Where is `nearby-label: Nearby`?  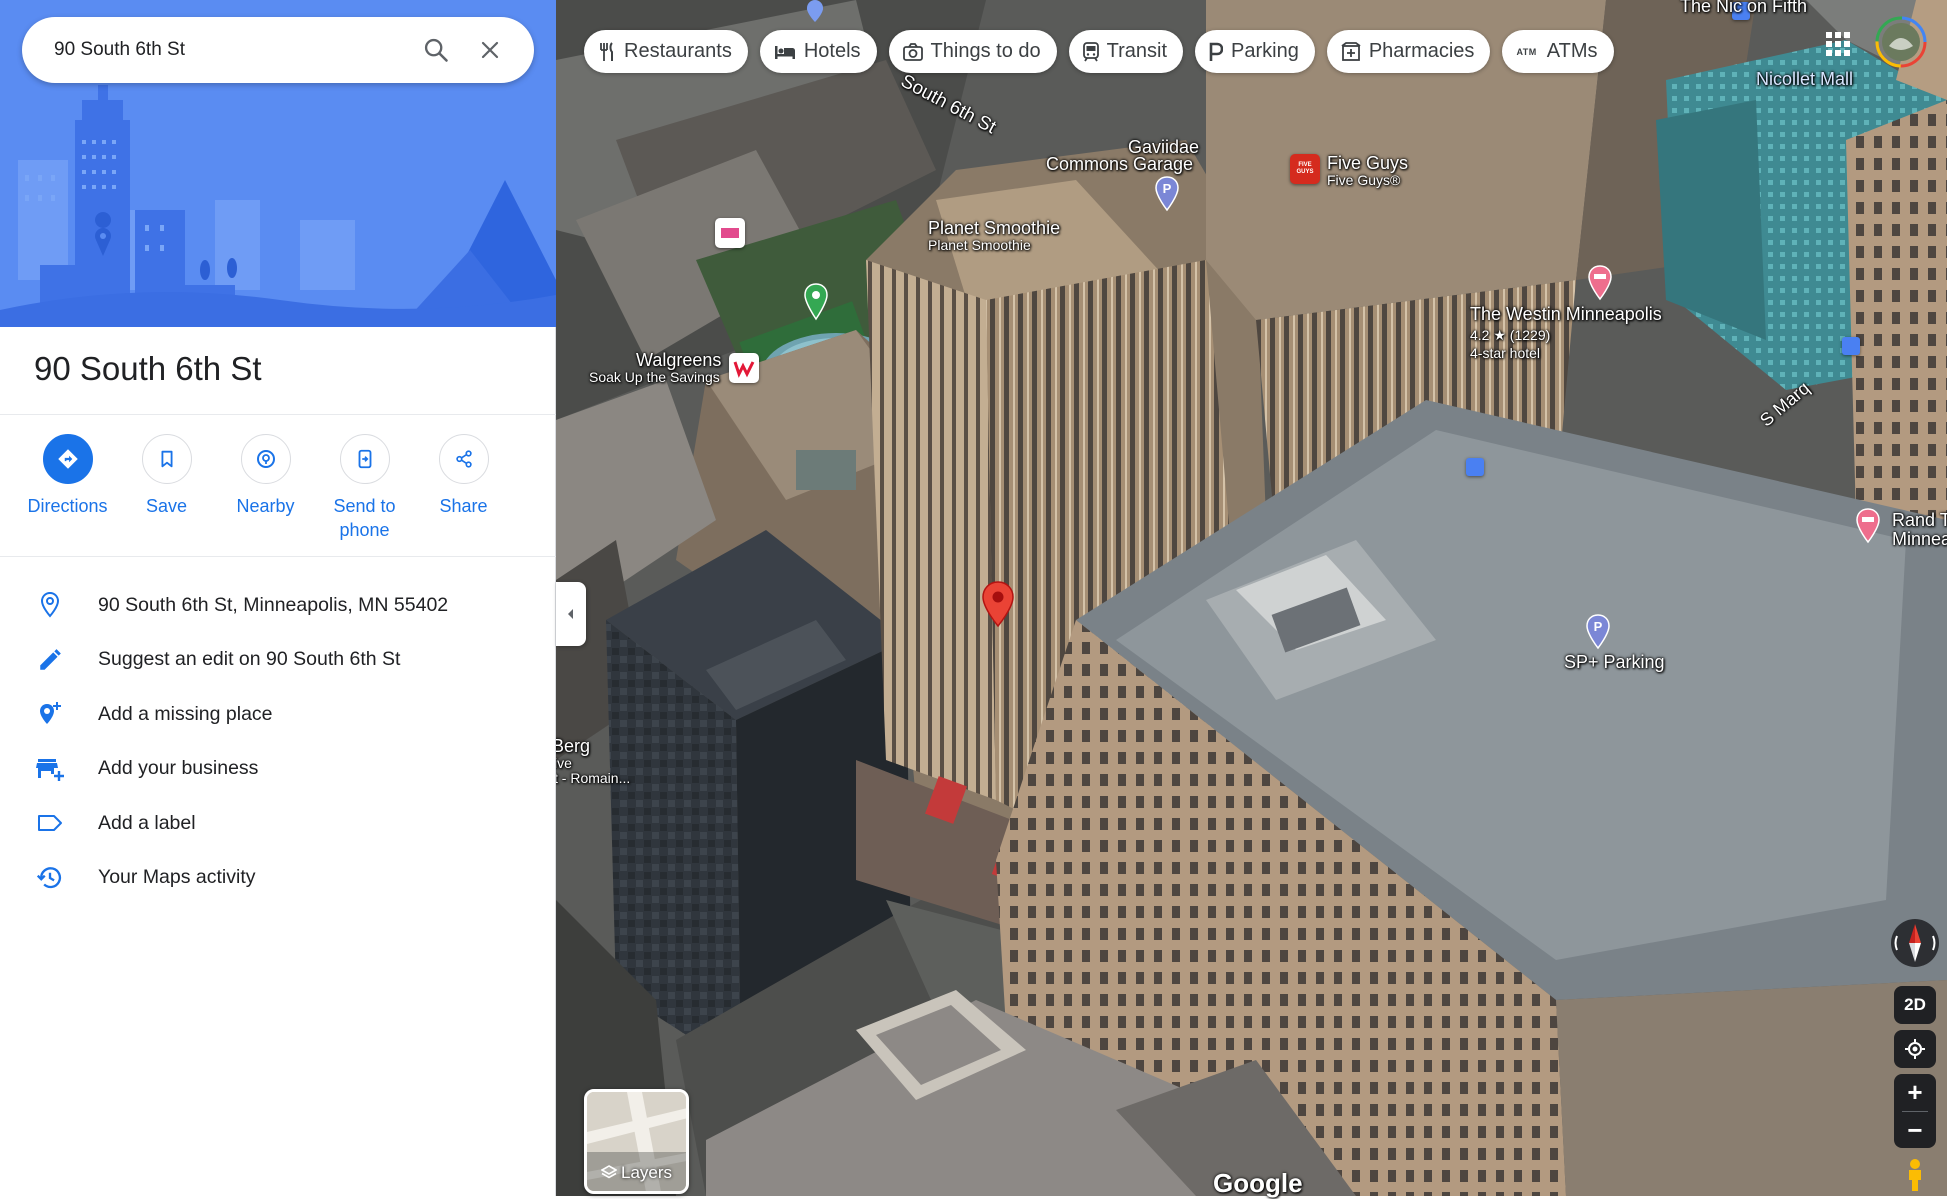 nearby-label: Nearby is located at coordinates (265, 506).